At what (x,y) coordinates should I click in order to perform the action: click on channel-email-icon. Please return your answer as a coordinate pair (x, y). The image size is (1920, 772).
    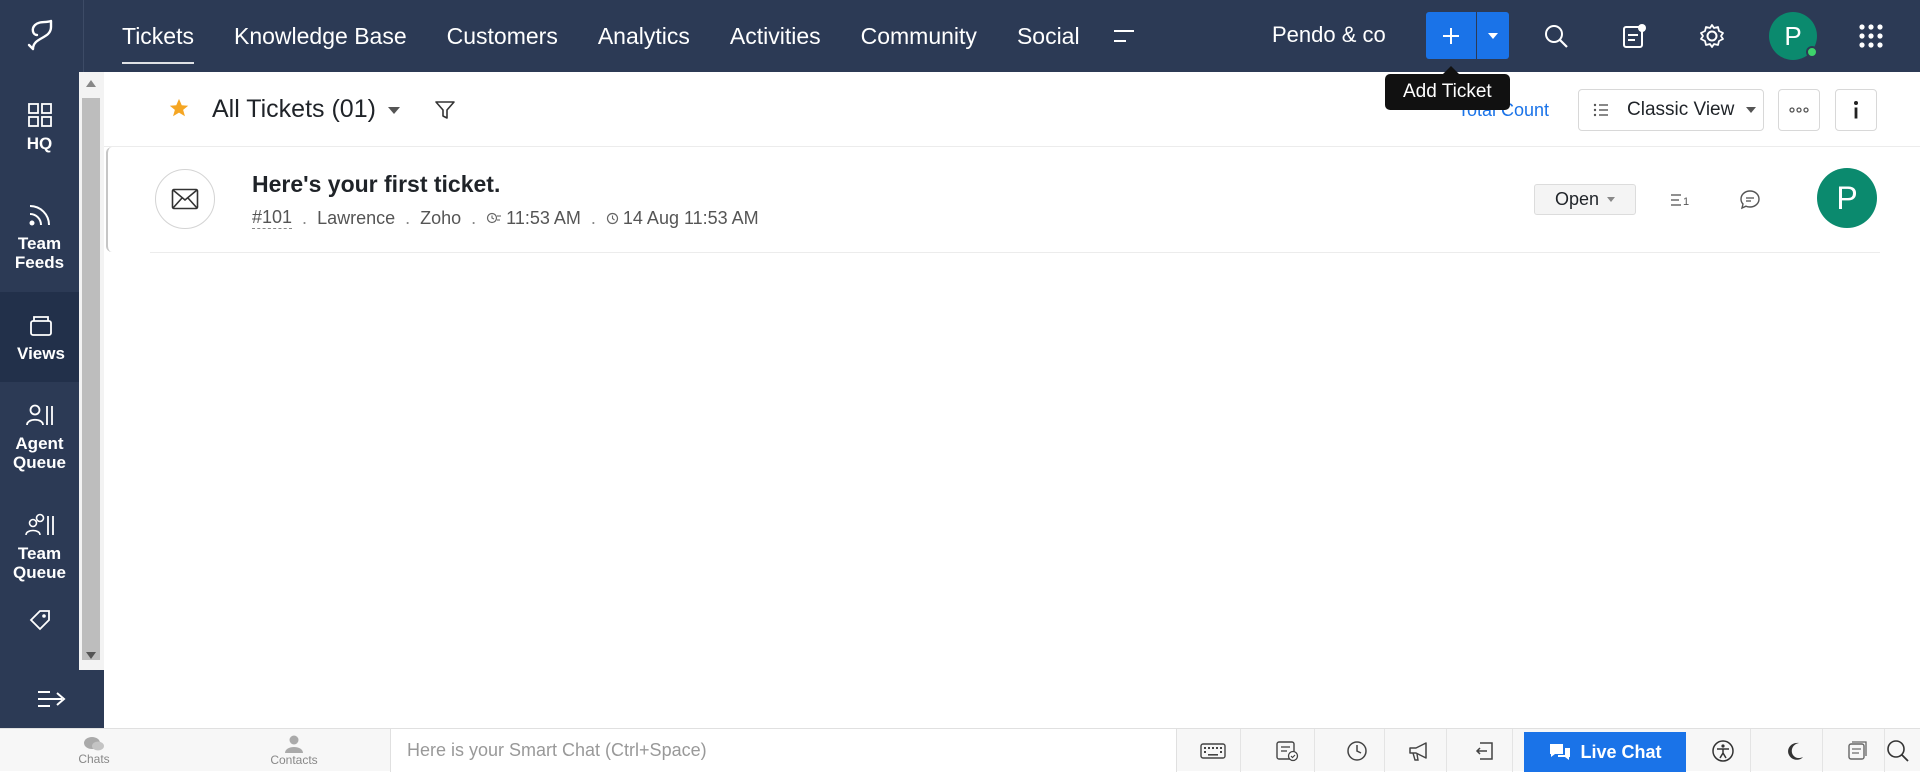
    Looking at the image, I should click on (185, 199).